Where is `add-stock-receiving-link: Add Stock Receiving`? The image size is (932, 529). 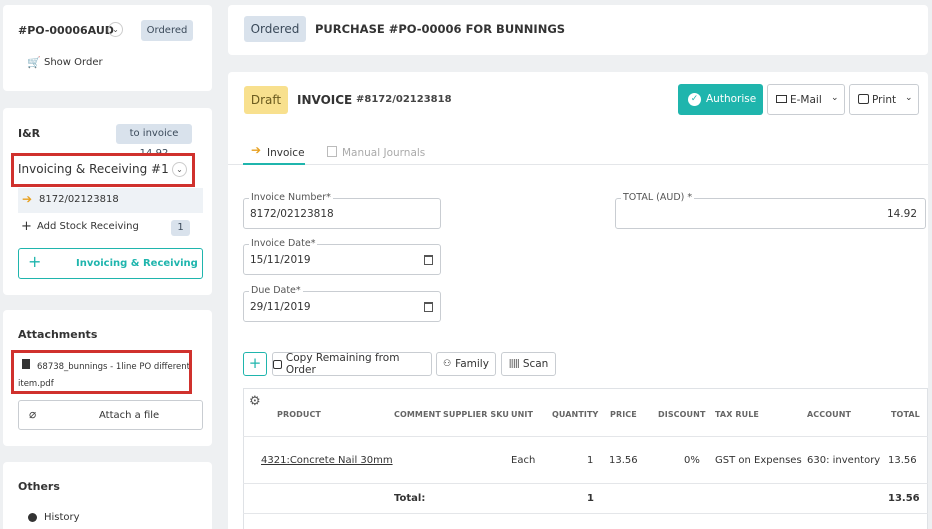 add-stock-receiving-link: Add Stock Receiving is located at coordinates (88, 226).